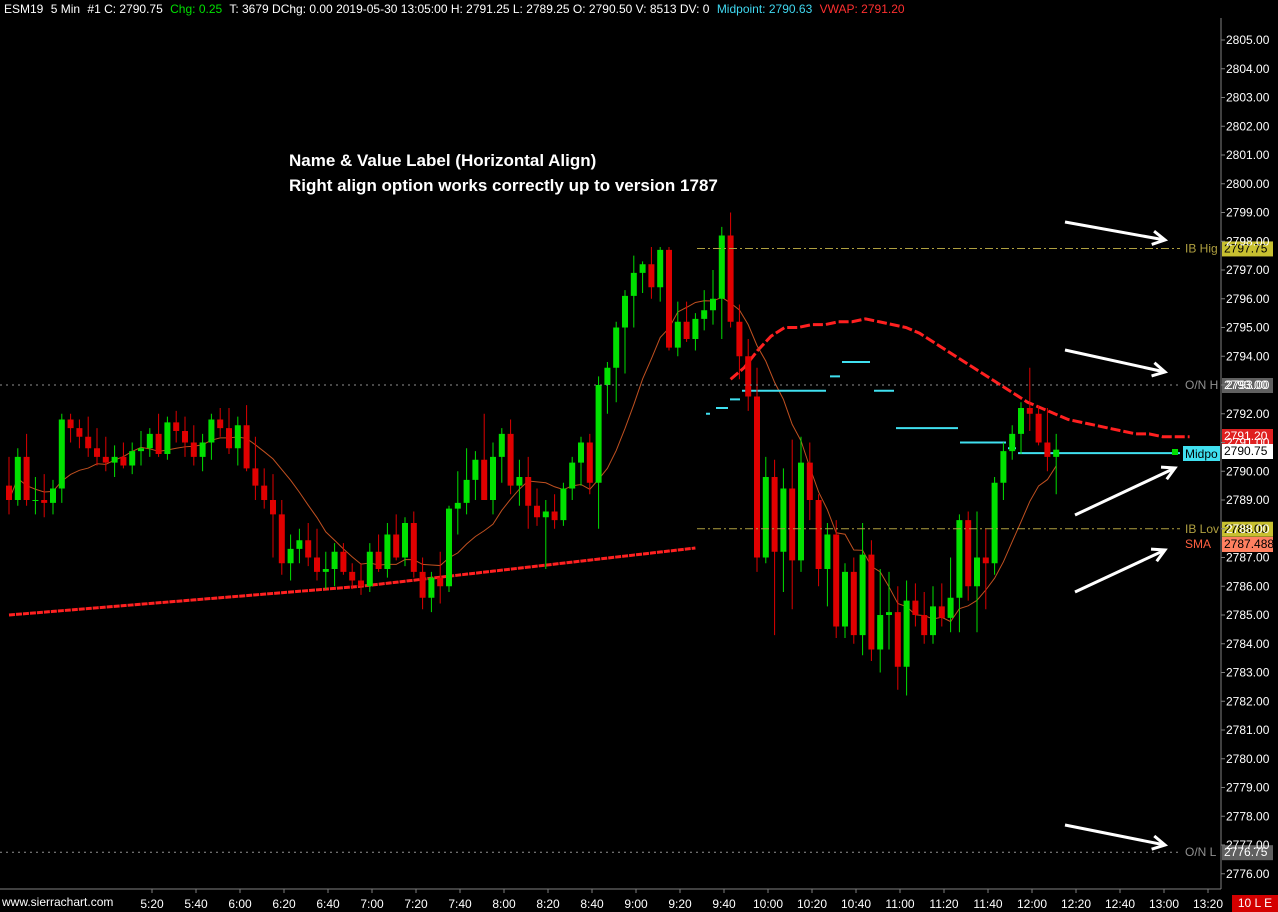 This screenshot has width=1278, height=912. I want to click on y-tick-label: 2793.00, so click(1248, 385).